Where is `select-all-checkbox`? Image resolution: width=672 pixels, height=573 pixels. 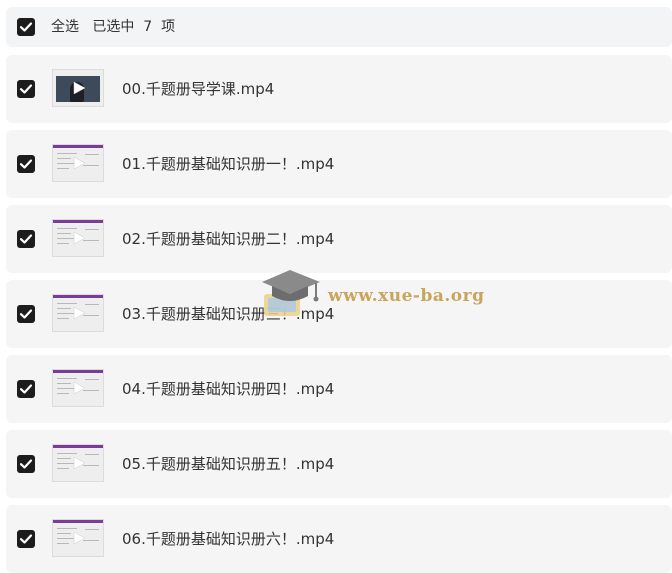
select-all-checkbox is located at coordinates (26, 27).